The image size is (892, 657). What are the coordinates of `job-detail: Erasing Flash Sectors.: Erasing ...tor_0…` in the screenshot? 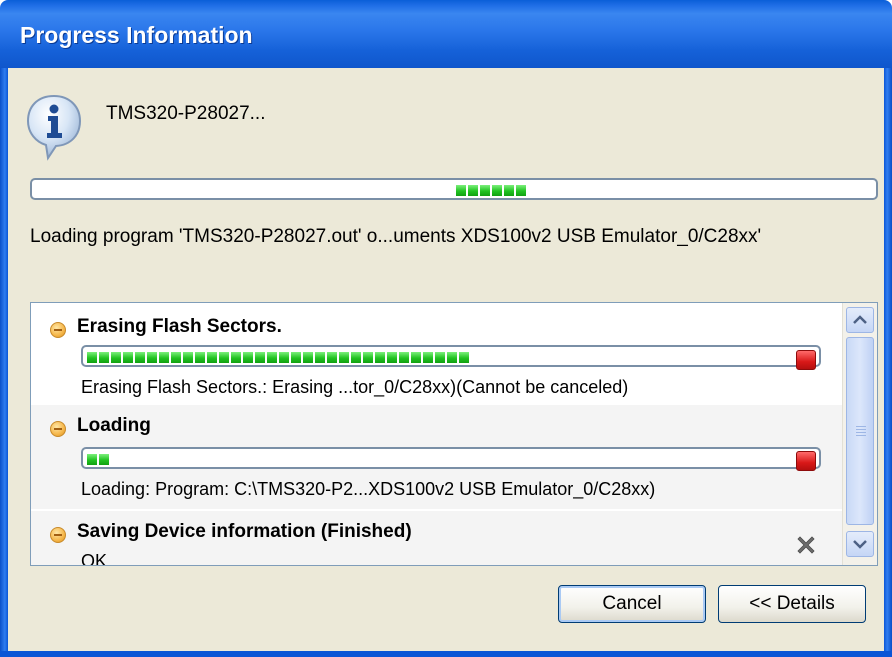 It's located at (355, 387).